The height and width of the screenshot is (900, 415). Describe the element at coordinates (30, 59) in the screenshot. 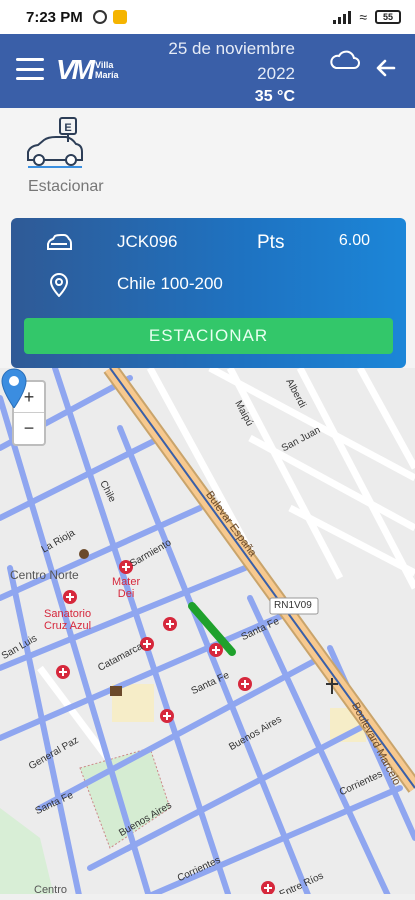

I see `hamburger-icon` at that location.